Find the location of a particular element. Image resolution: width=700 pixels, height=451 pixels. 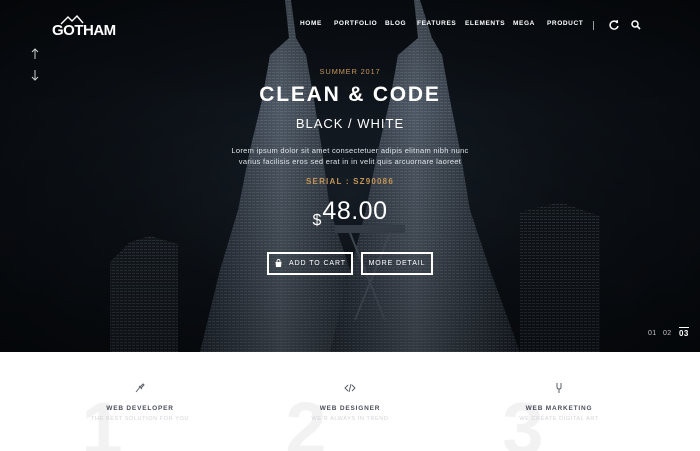

service-web-designer: 2 WEB DESIGNER WE R ALWAYS IN TREND is located at coordinates (350, 401).